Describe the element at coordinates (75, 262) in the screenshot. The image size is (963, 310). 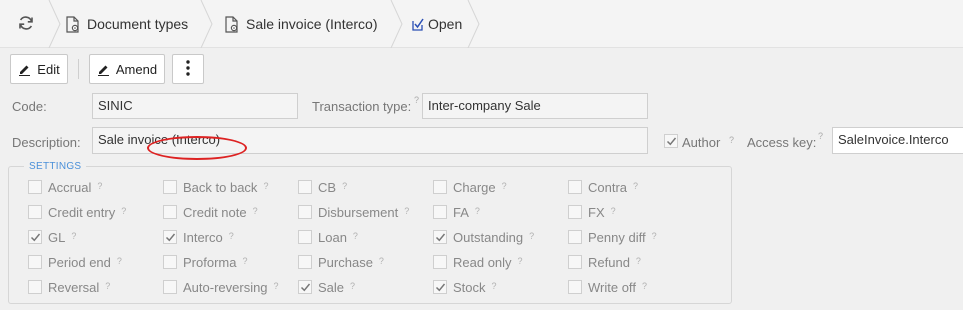
I see `setting-period-end: Period end?` at that location.